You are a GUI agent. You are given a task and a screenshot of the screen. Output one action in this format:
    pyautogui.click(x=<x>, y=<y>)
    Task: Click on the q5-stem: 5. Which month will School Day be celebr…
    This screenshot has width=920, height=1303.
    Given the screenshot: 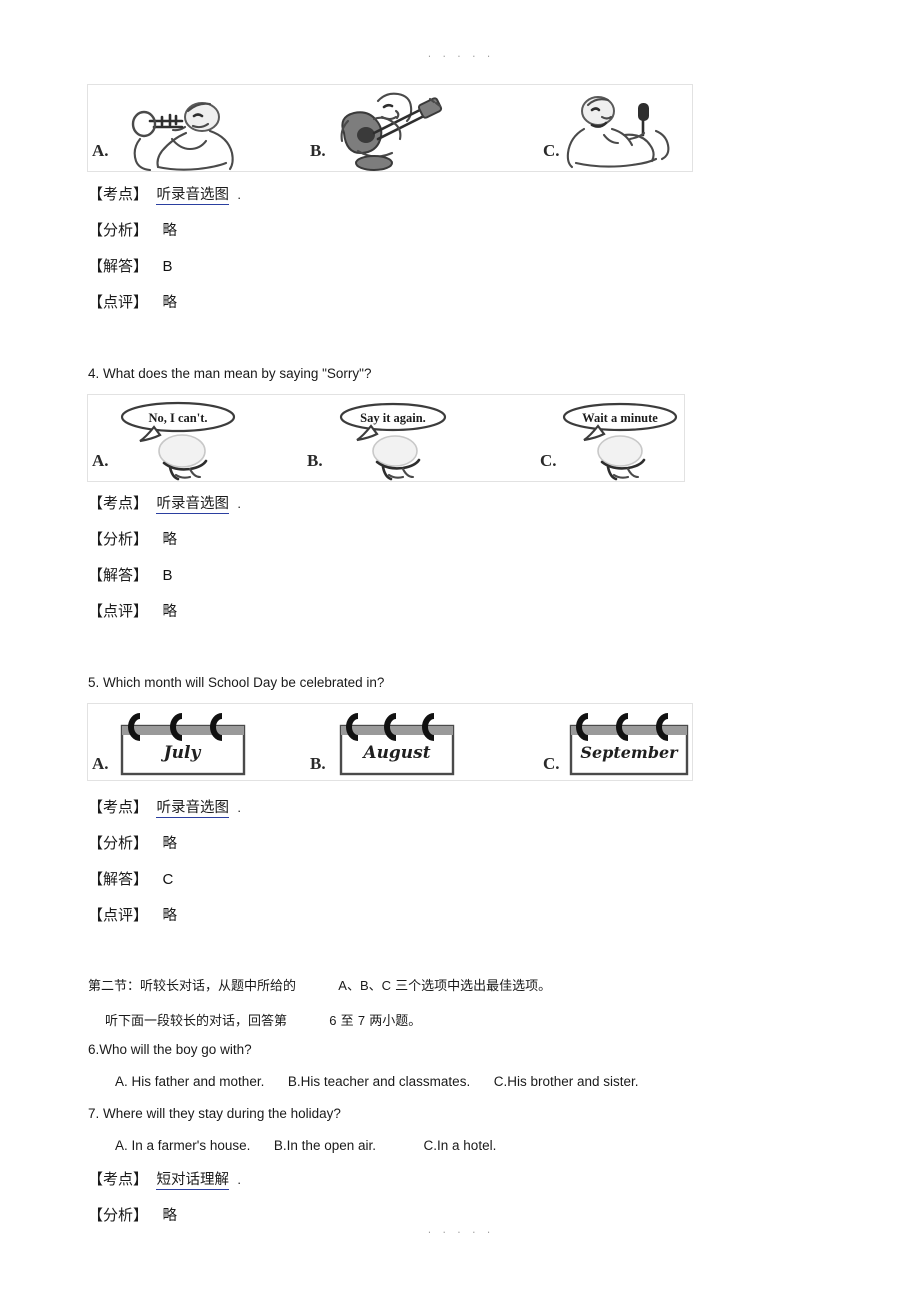 What is the action you would take?
    pyautogui.click(x=236, y=682)
    